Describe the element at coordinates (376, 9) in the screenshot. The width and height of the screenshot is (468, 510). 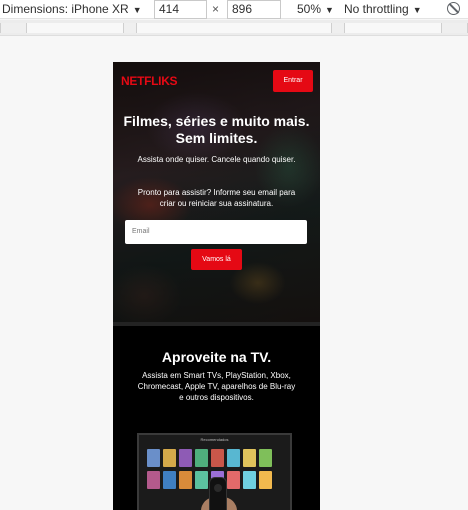
I see `throttling-label: No throttling` at that location.